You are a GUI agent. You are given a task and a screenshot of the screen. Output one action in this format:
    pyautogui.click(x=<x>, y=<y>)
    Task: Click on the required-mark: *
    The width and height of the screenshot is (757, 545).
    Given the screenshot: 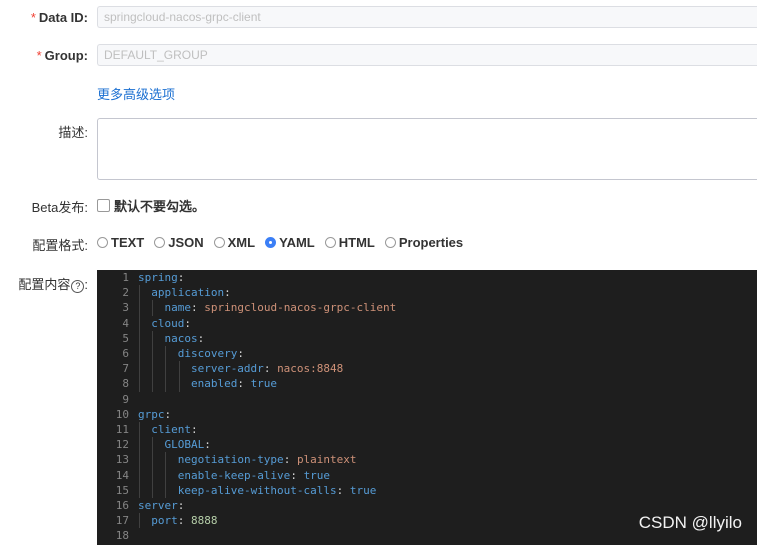 What is the action you would take?
    pyautogui.click(x=33, y=17)
    